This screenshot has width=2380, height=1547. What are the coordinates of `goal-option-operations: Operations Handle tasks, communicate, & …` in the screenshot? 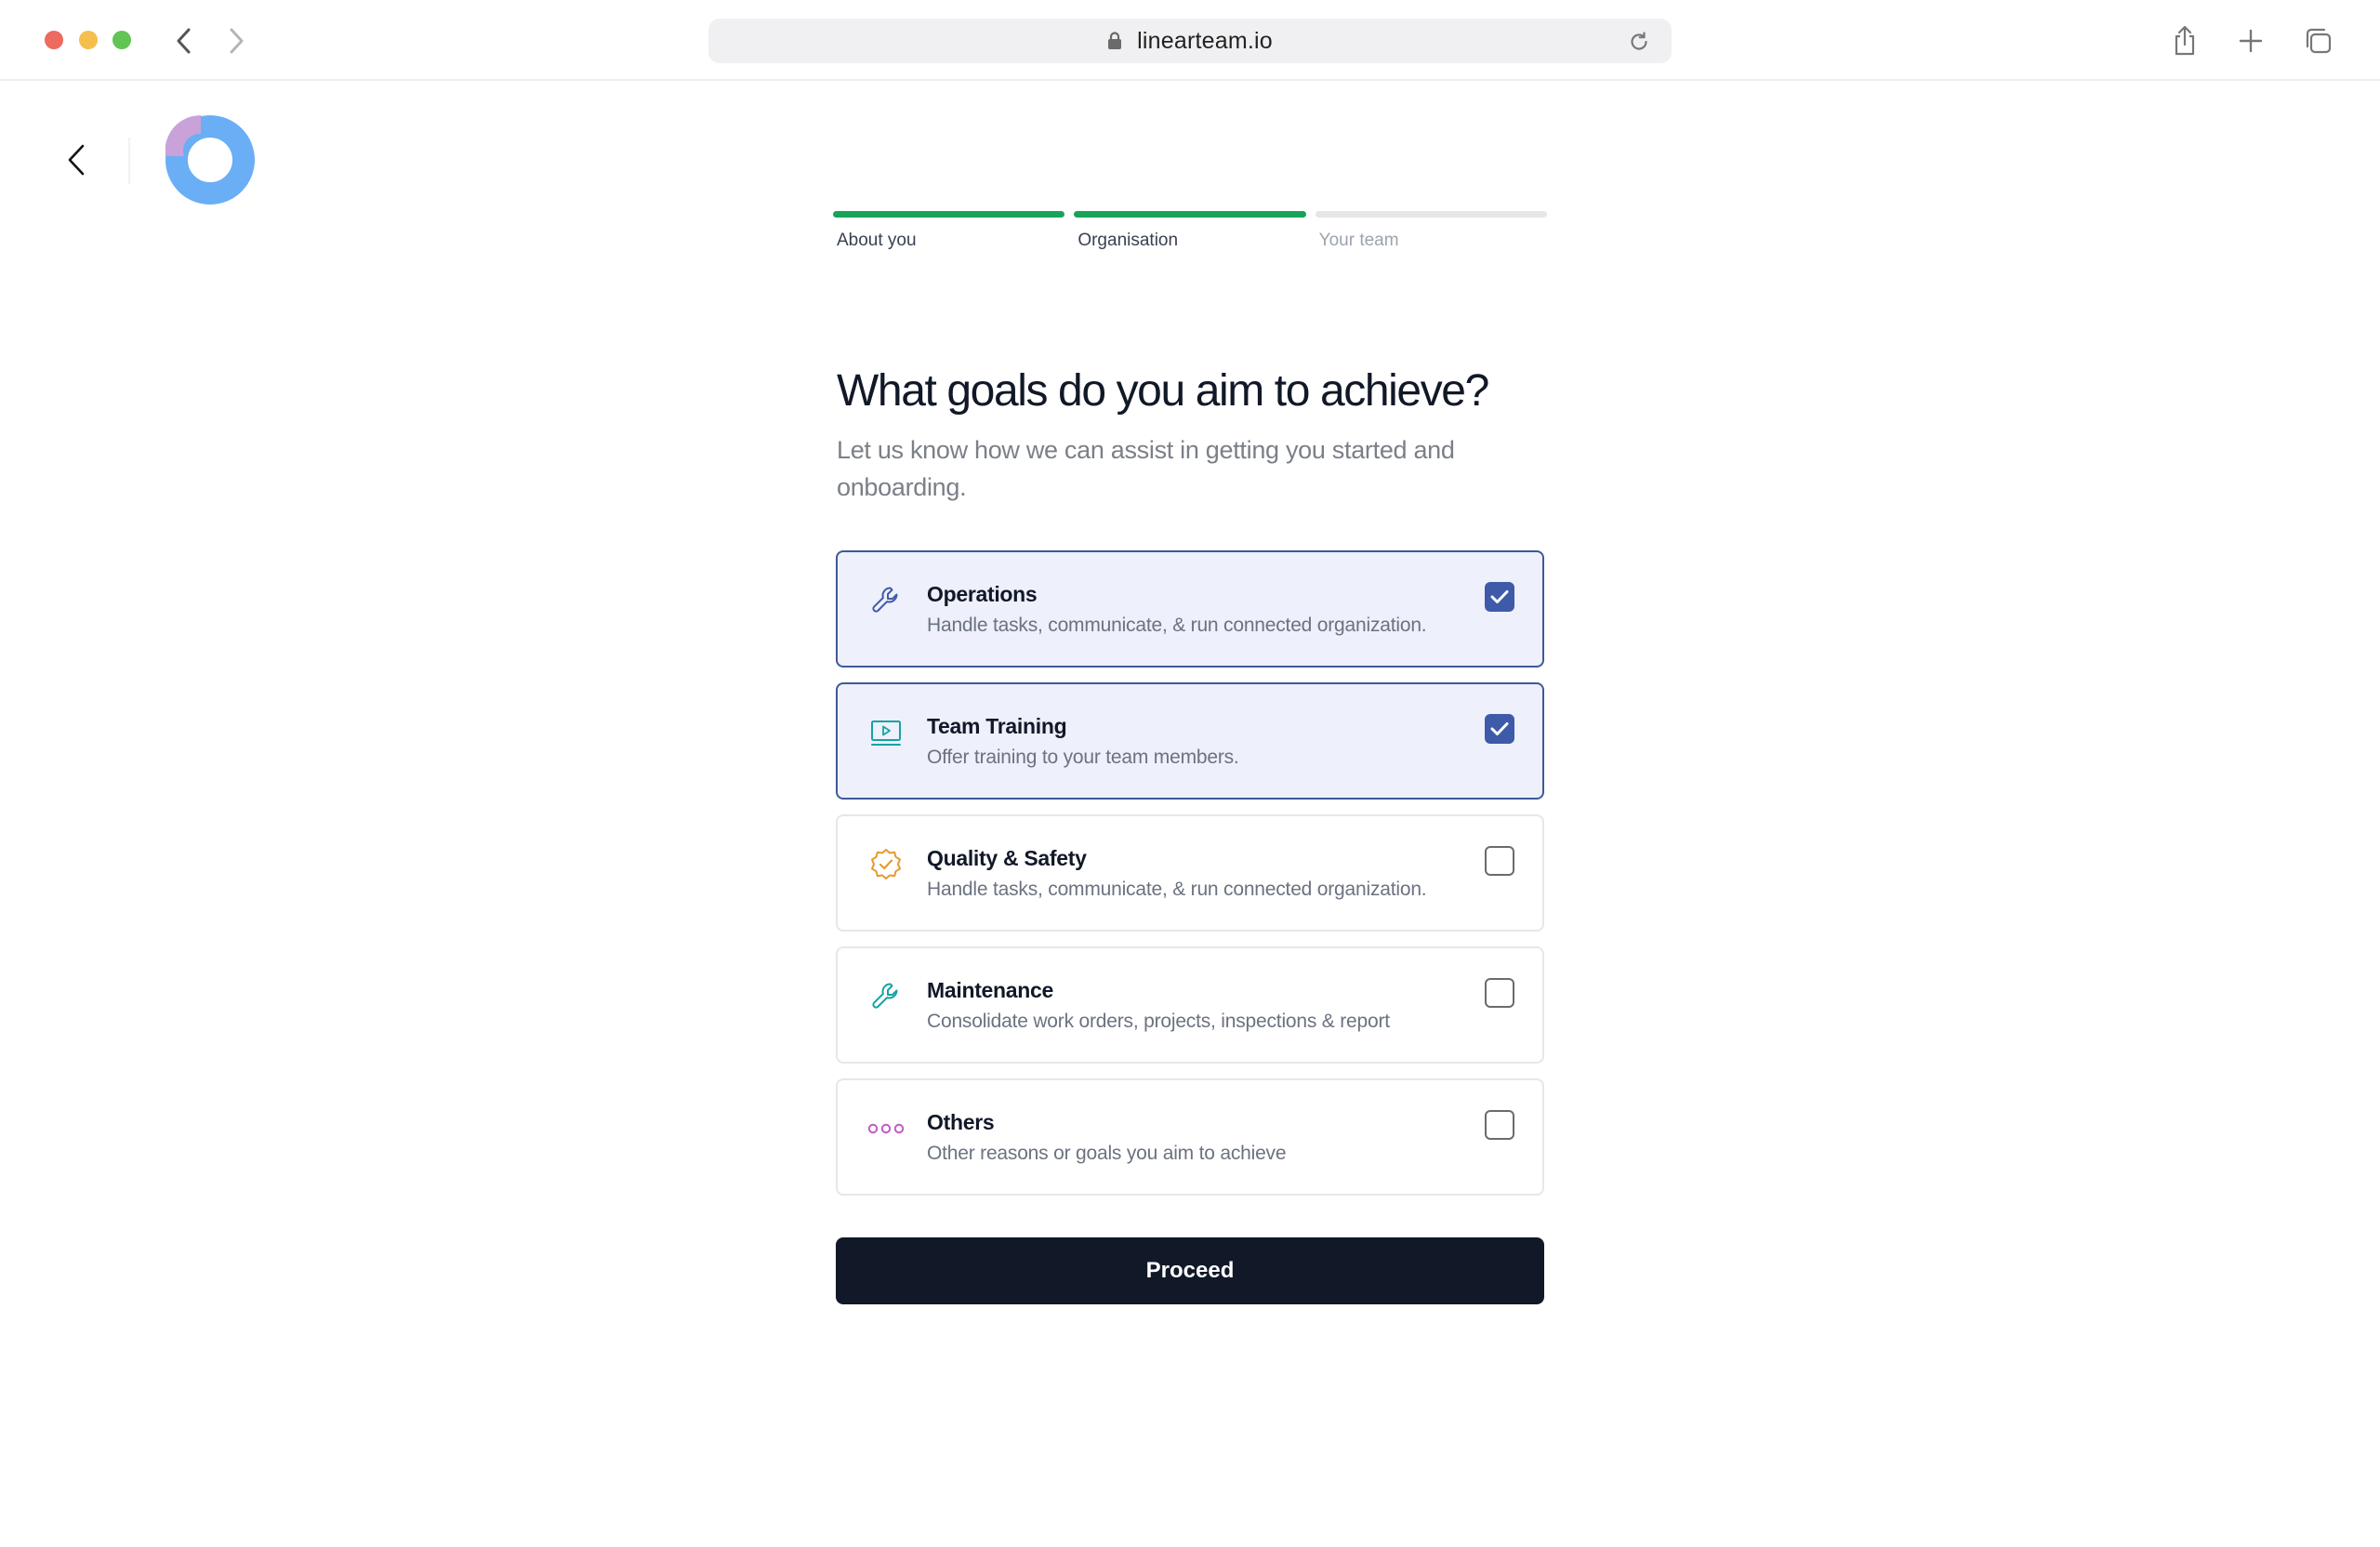 It's located at (1190, 609).